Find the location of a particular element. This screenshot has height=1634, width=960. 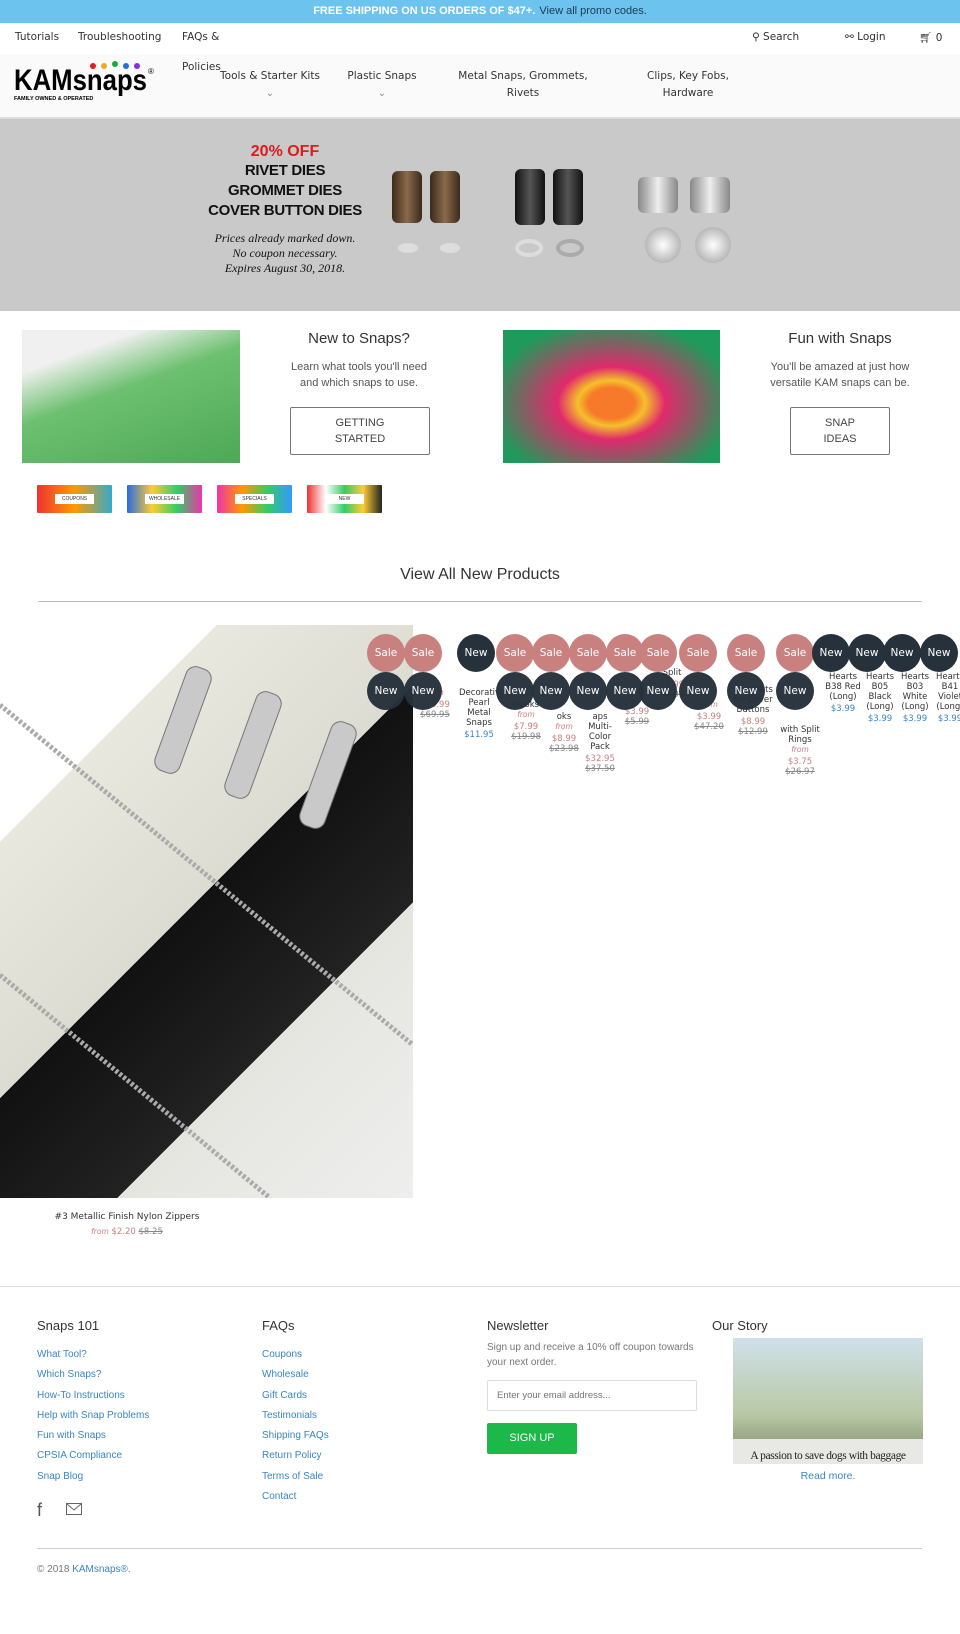

divider is located at coordinates (479, 1548).